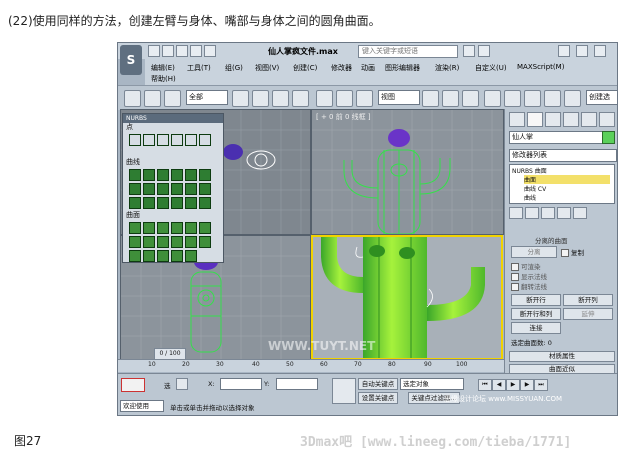 The image size is (628, 463). What do you see at coordinates (513, 385) in the screenshot?
I see `play-icon: ▶` at bounding box center [513, 385].